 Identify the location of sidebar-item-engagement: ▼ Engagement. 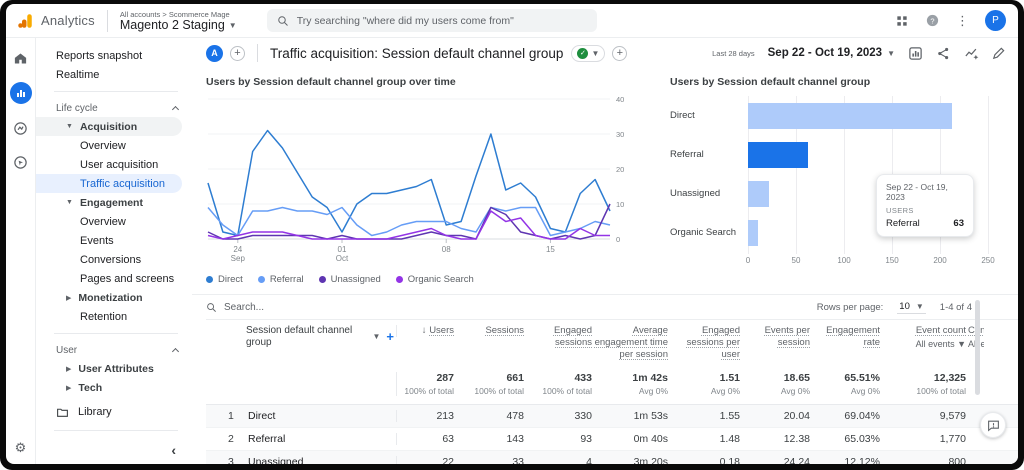
(114, 202).